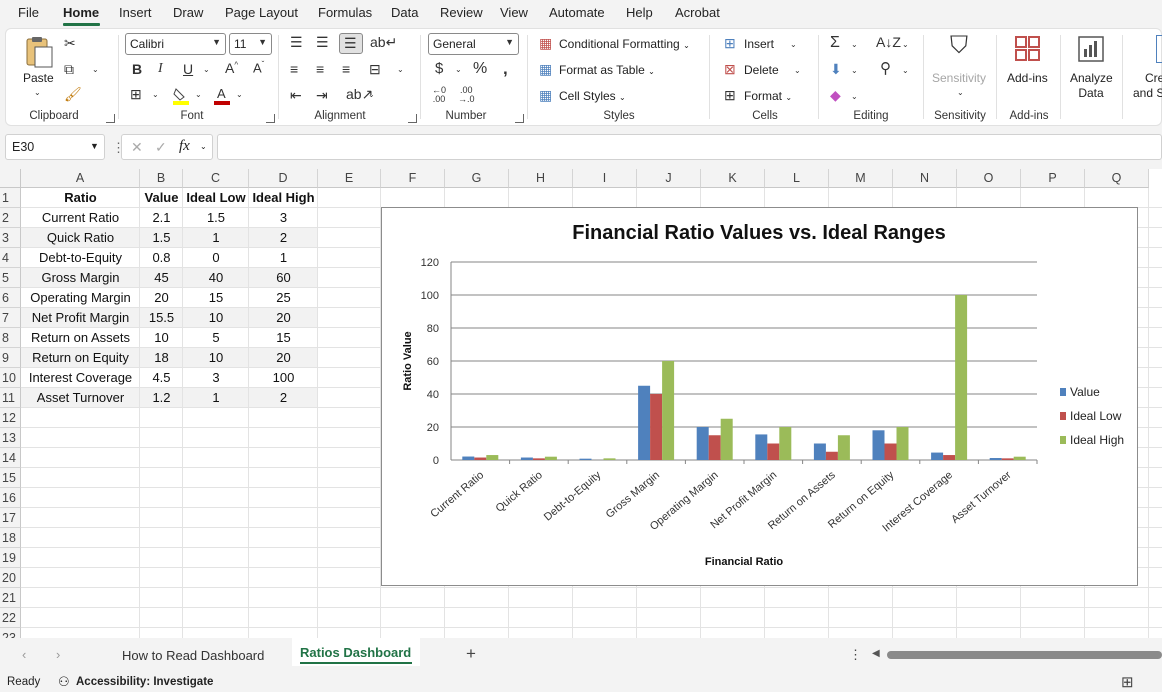 Image resolution: width=1162 pixels, height=692 pixels. Describe the element at coordinates (10, 418) in the screenshot. I see `row-header-12: 12` at that location.